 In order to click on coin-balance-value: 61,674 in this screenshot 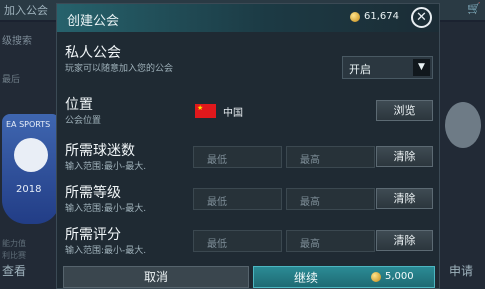, I will do `click(381, 16)`.